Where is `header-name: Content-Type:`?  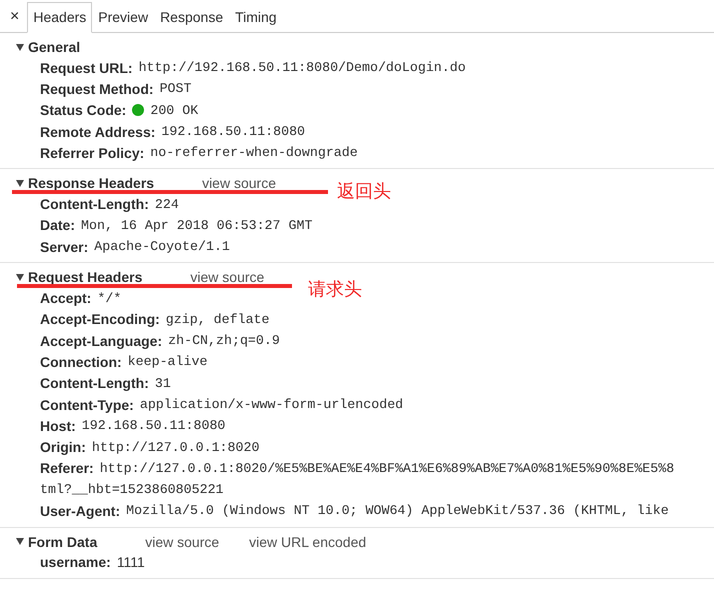 header-name: Content-Type: is located at coordinates (87, 404).